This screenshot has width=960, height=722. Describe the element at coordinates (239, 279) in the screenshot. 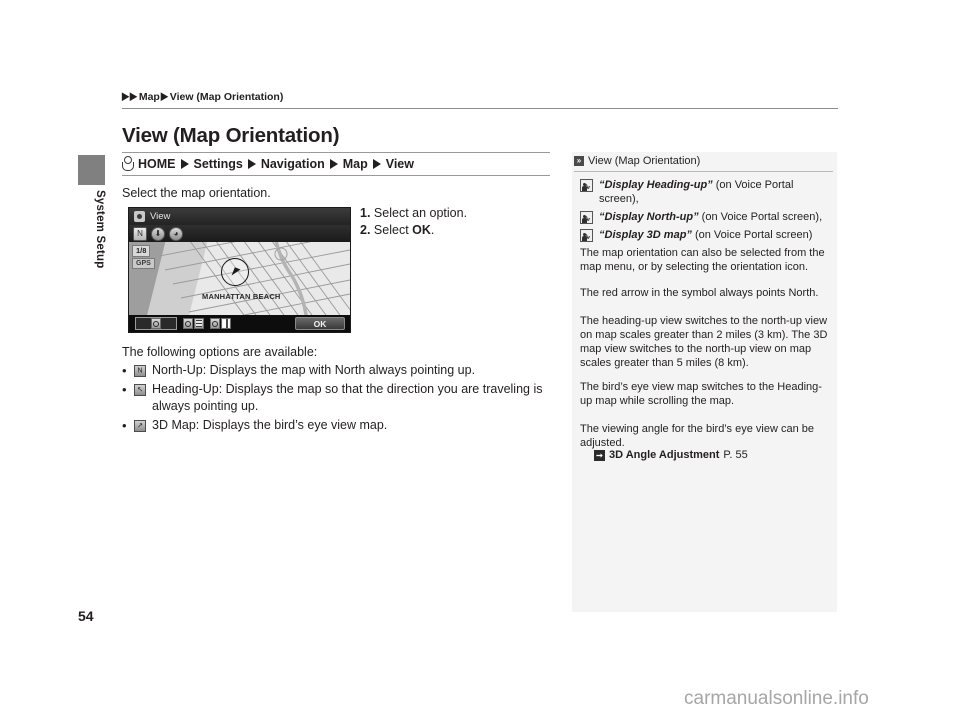

I see `nav-screen-map-area: 1/8 GPS MANHATTAN BEACH` at that location.